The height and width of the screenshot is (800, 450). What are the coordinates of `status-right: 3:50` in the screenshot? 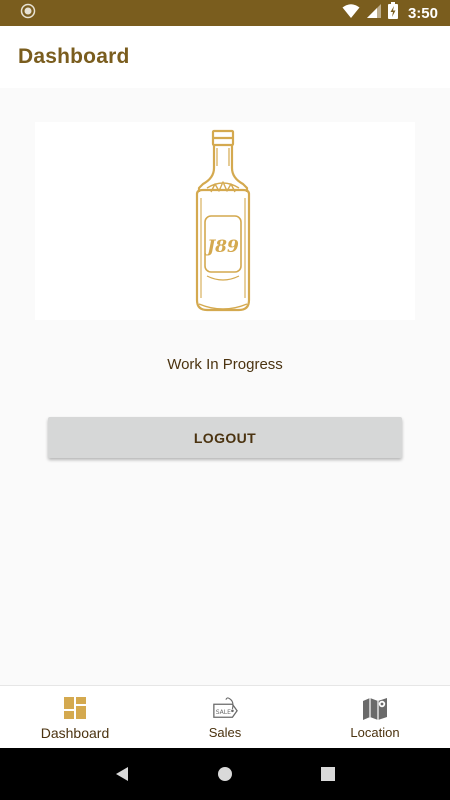 It's located at (390, 13).